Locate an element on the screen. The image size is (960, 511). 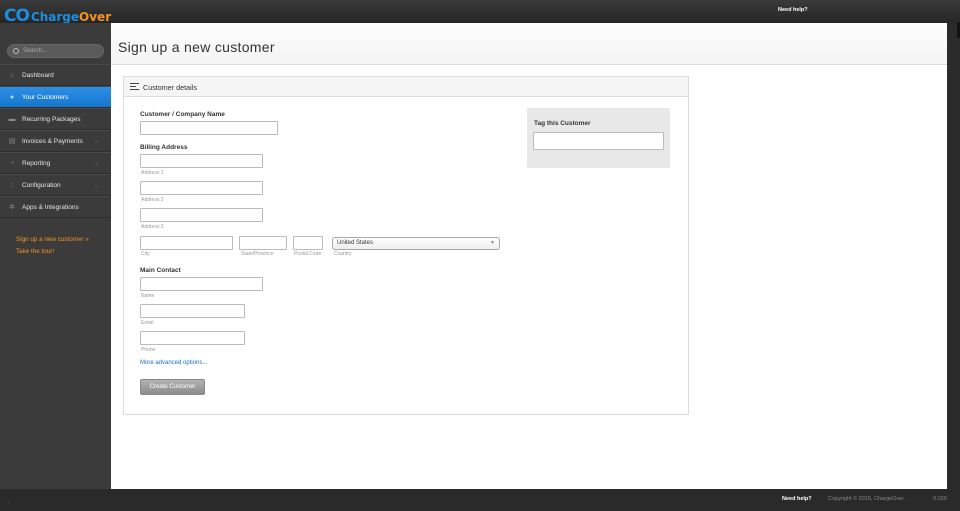
right-edge is located at coordinates (953, 256).